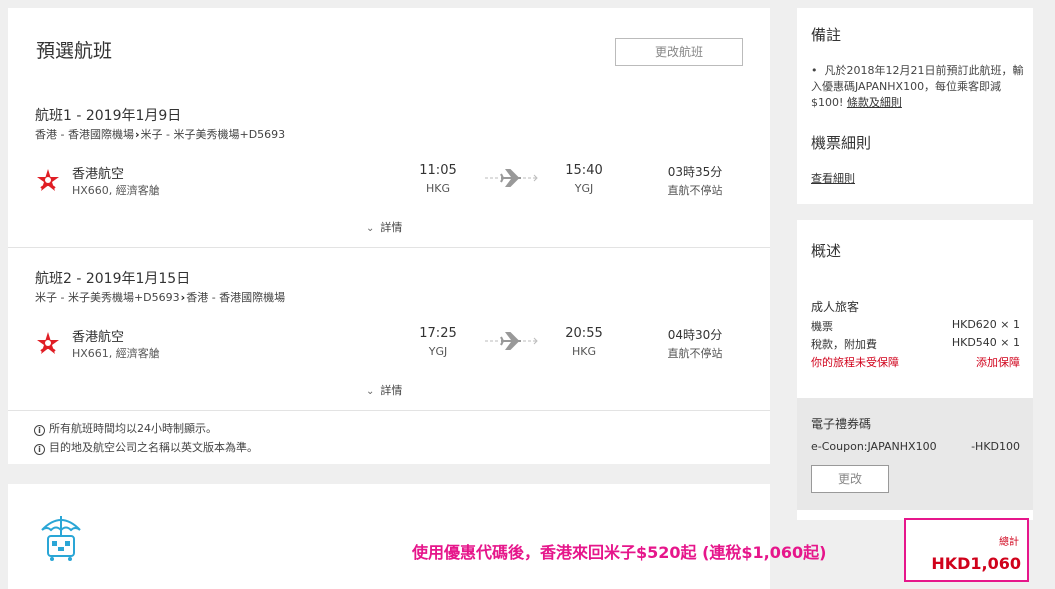  I want to click on flight-duration: 04時30分, so click(695, 335).